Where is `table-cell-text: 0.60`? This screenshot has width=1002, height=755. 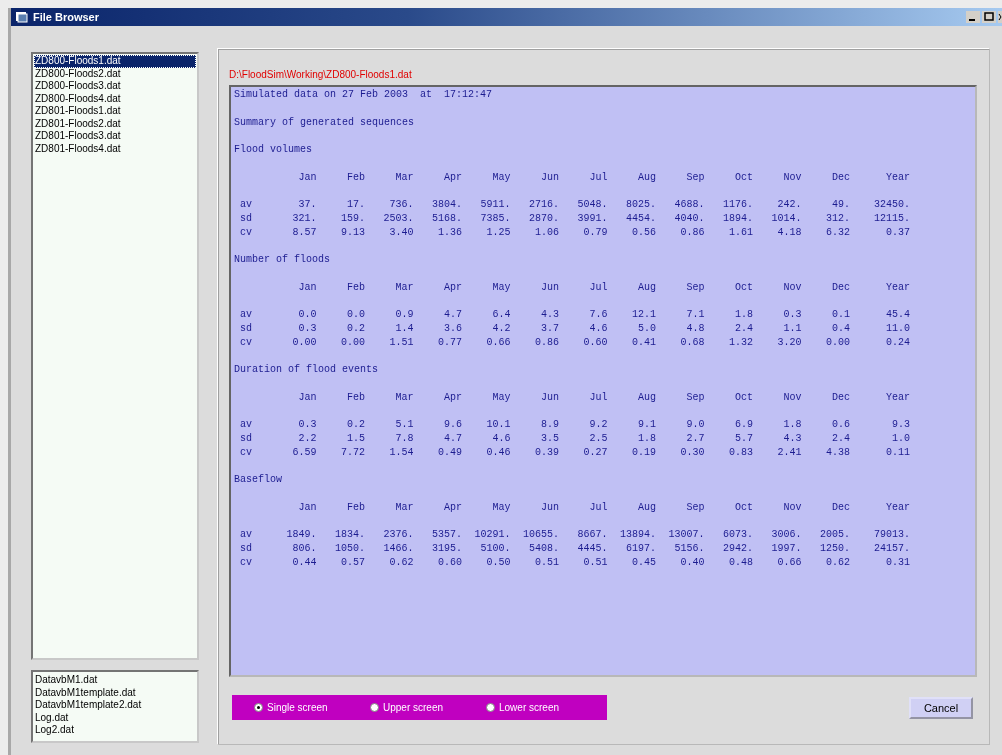 table-cell-text: 0.60 is located at coordinates (595, 342).